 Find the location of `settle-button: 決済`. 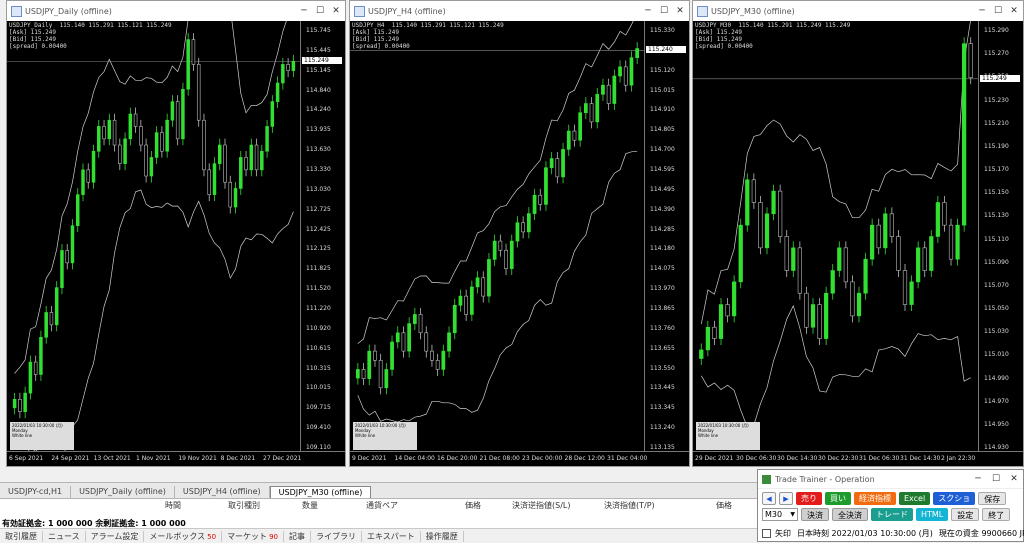

settle-button: 決済 is located at coordinates (815, 514).